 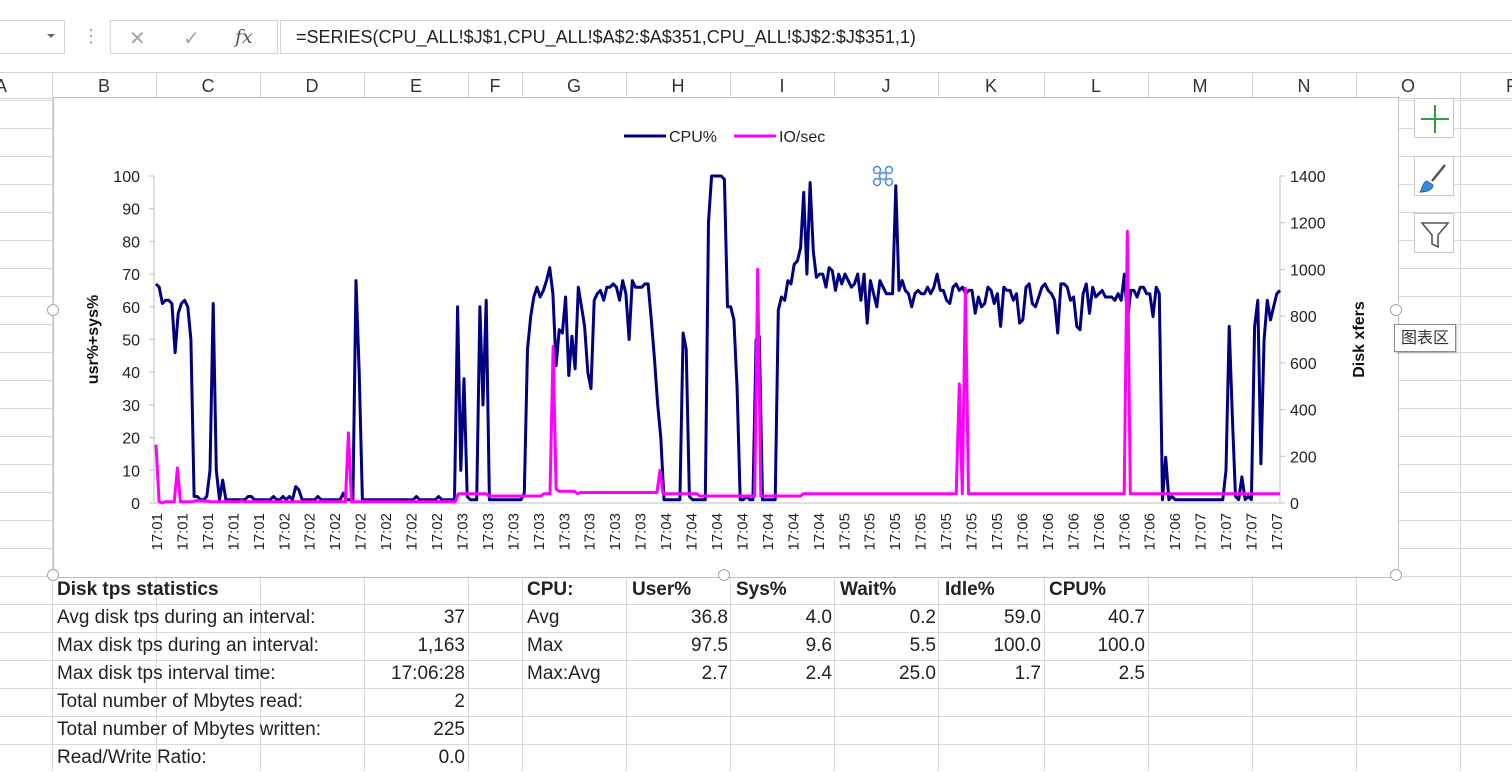 I want to click on y-tick-label: 70, so click(x=131, y=275).